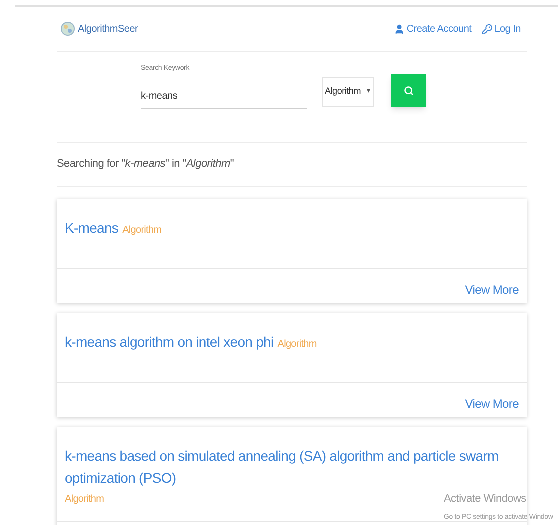  I want to click on create-account-link: Create Account, so click(433, 29).